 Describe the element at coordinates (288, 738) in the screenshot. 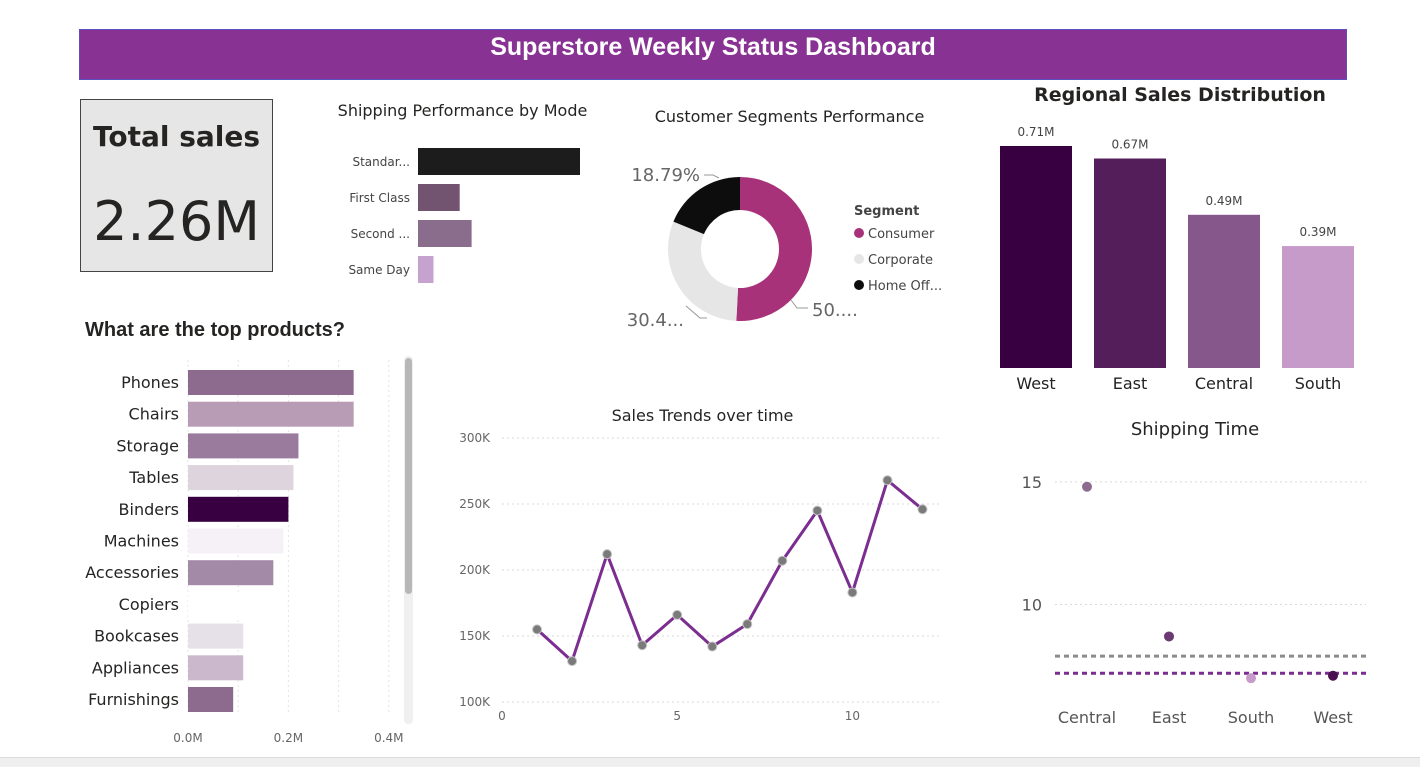

I see `products-x-tick: 0.2M` at that location.